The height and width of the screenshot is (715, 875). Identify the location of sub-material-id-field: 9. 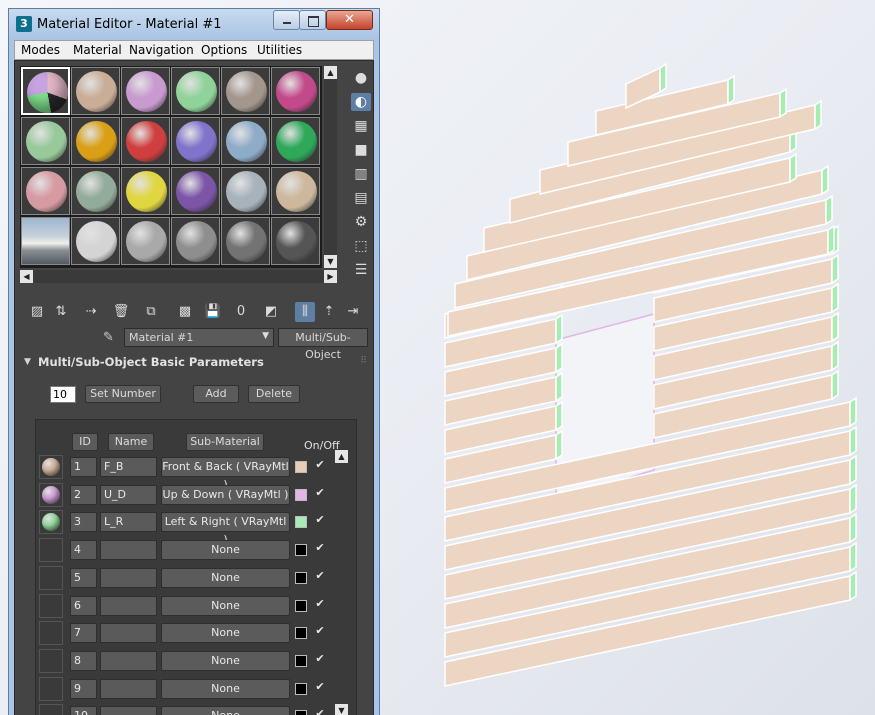
(83, 688).